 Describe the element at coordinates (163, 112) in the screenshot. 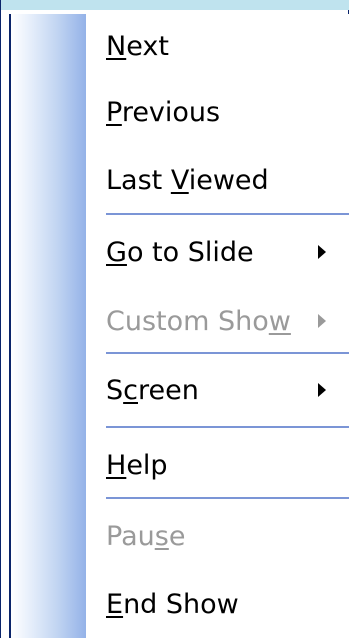

I see `menu-item-label: Previous` at that location.